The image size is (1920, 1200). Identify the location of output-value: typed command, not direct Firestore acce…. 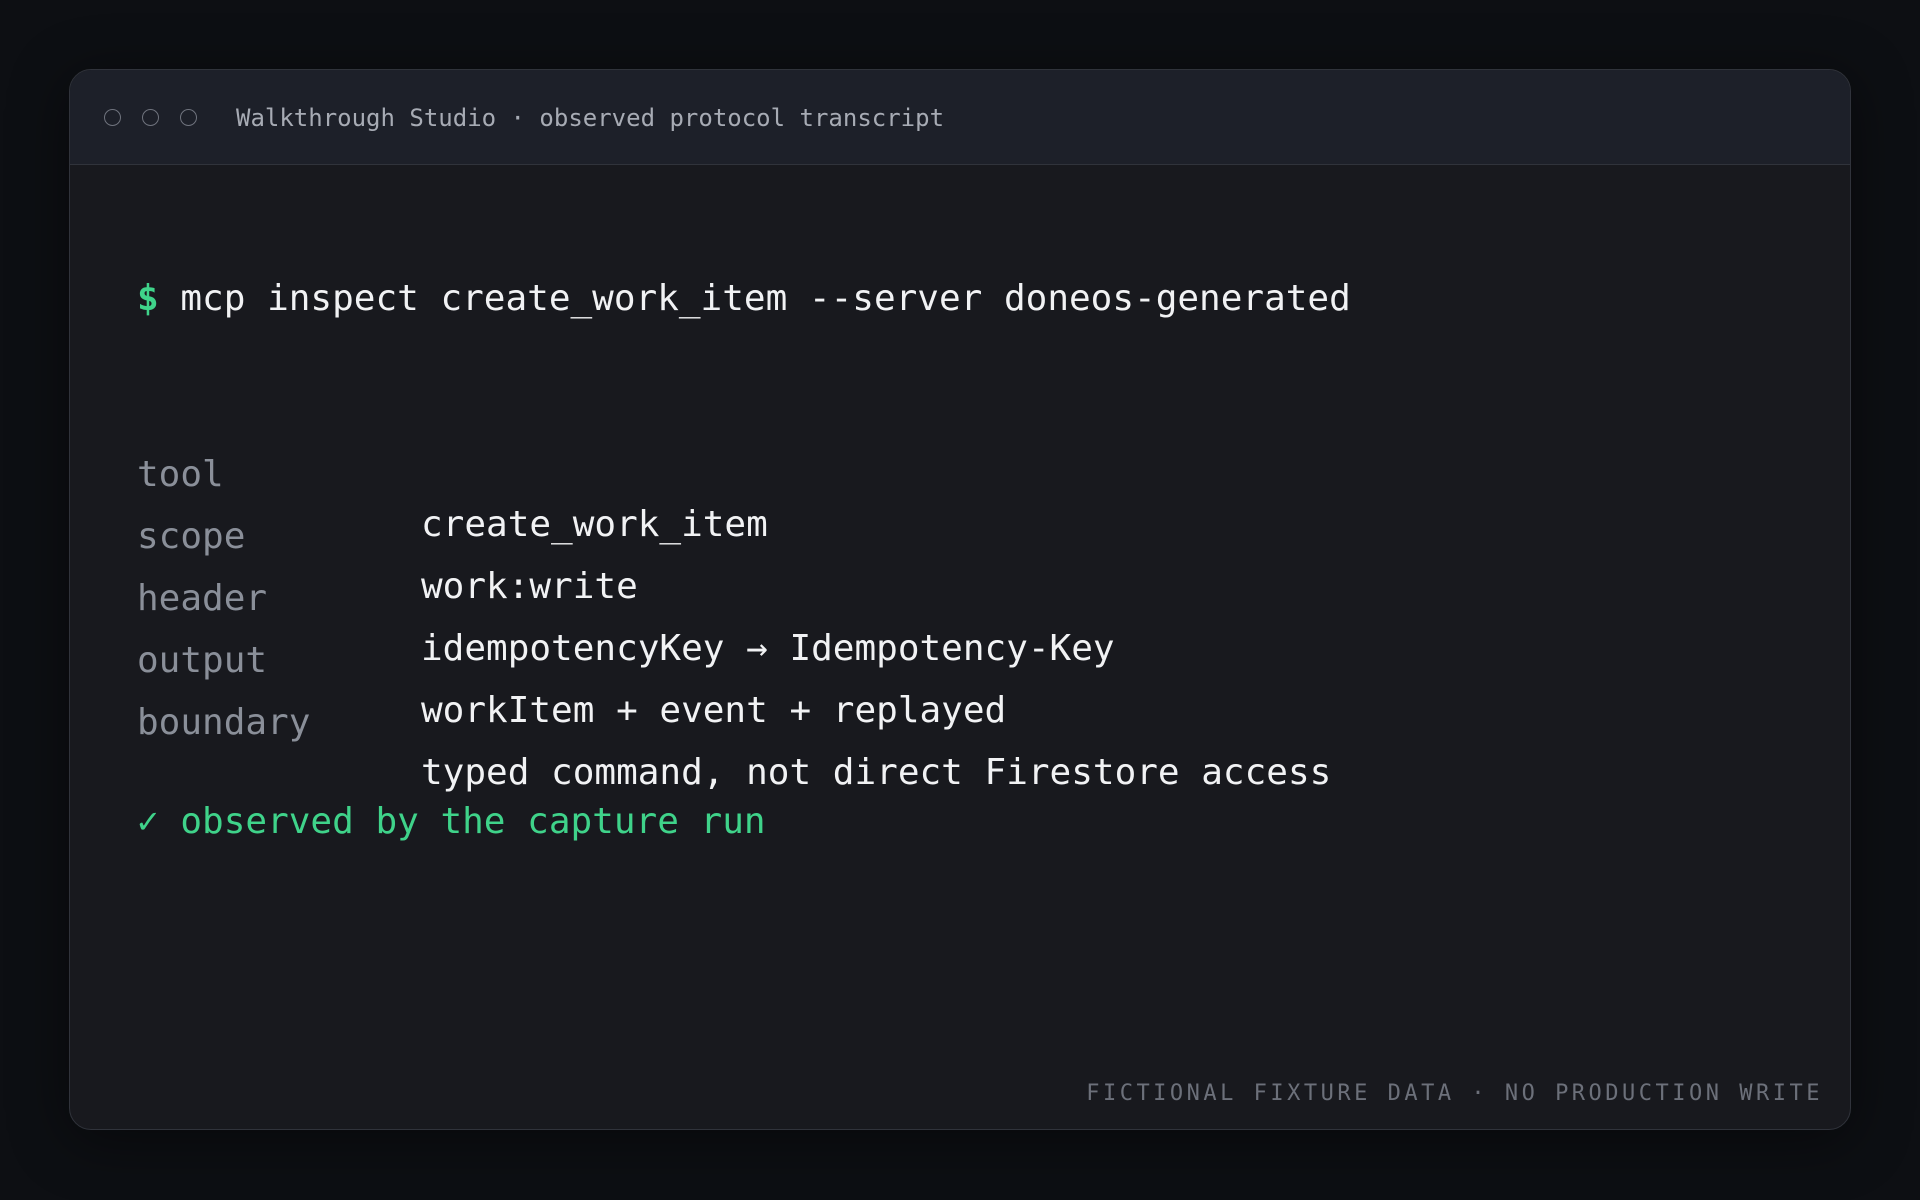
(876, 772).